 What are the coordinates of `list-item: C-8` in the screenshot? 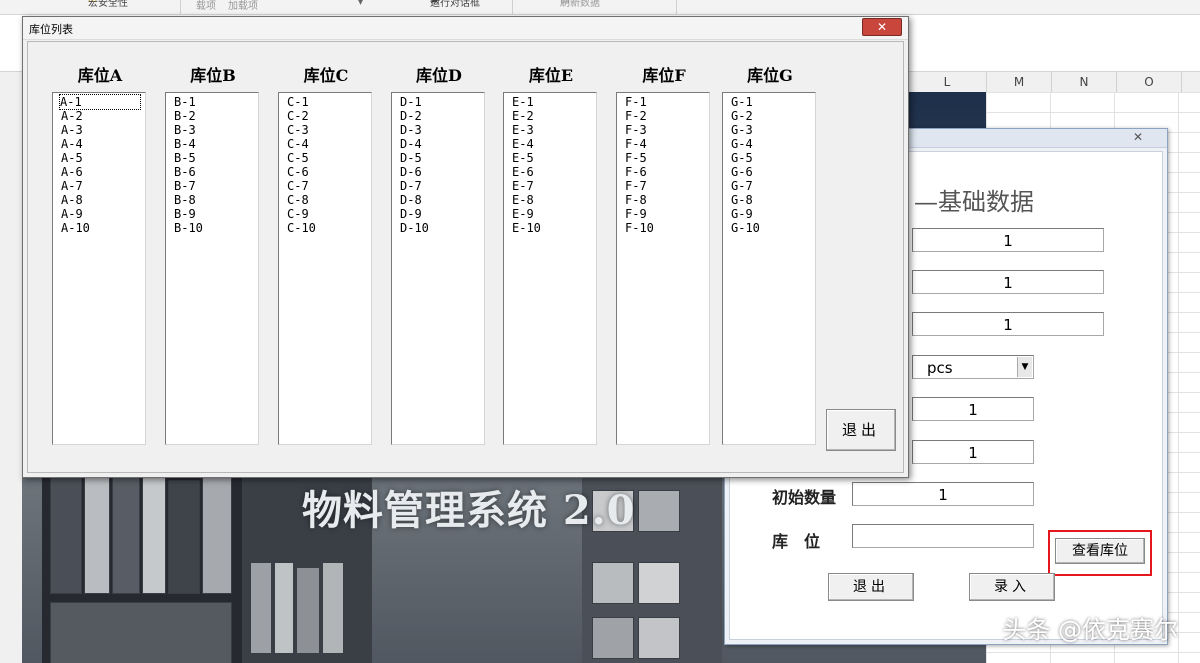 It's located at (329, 200).